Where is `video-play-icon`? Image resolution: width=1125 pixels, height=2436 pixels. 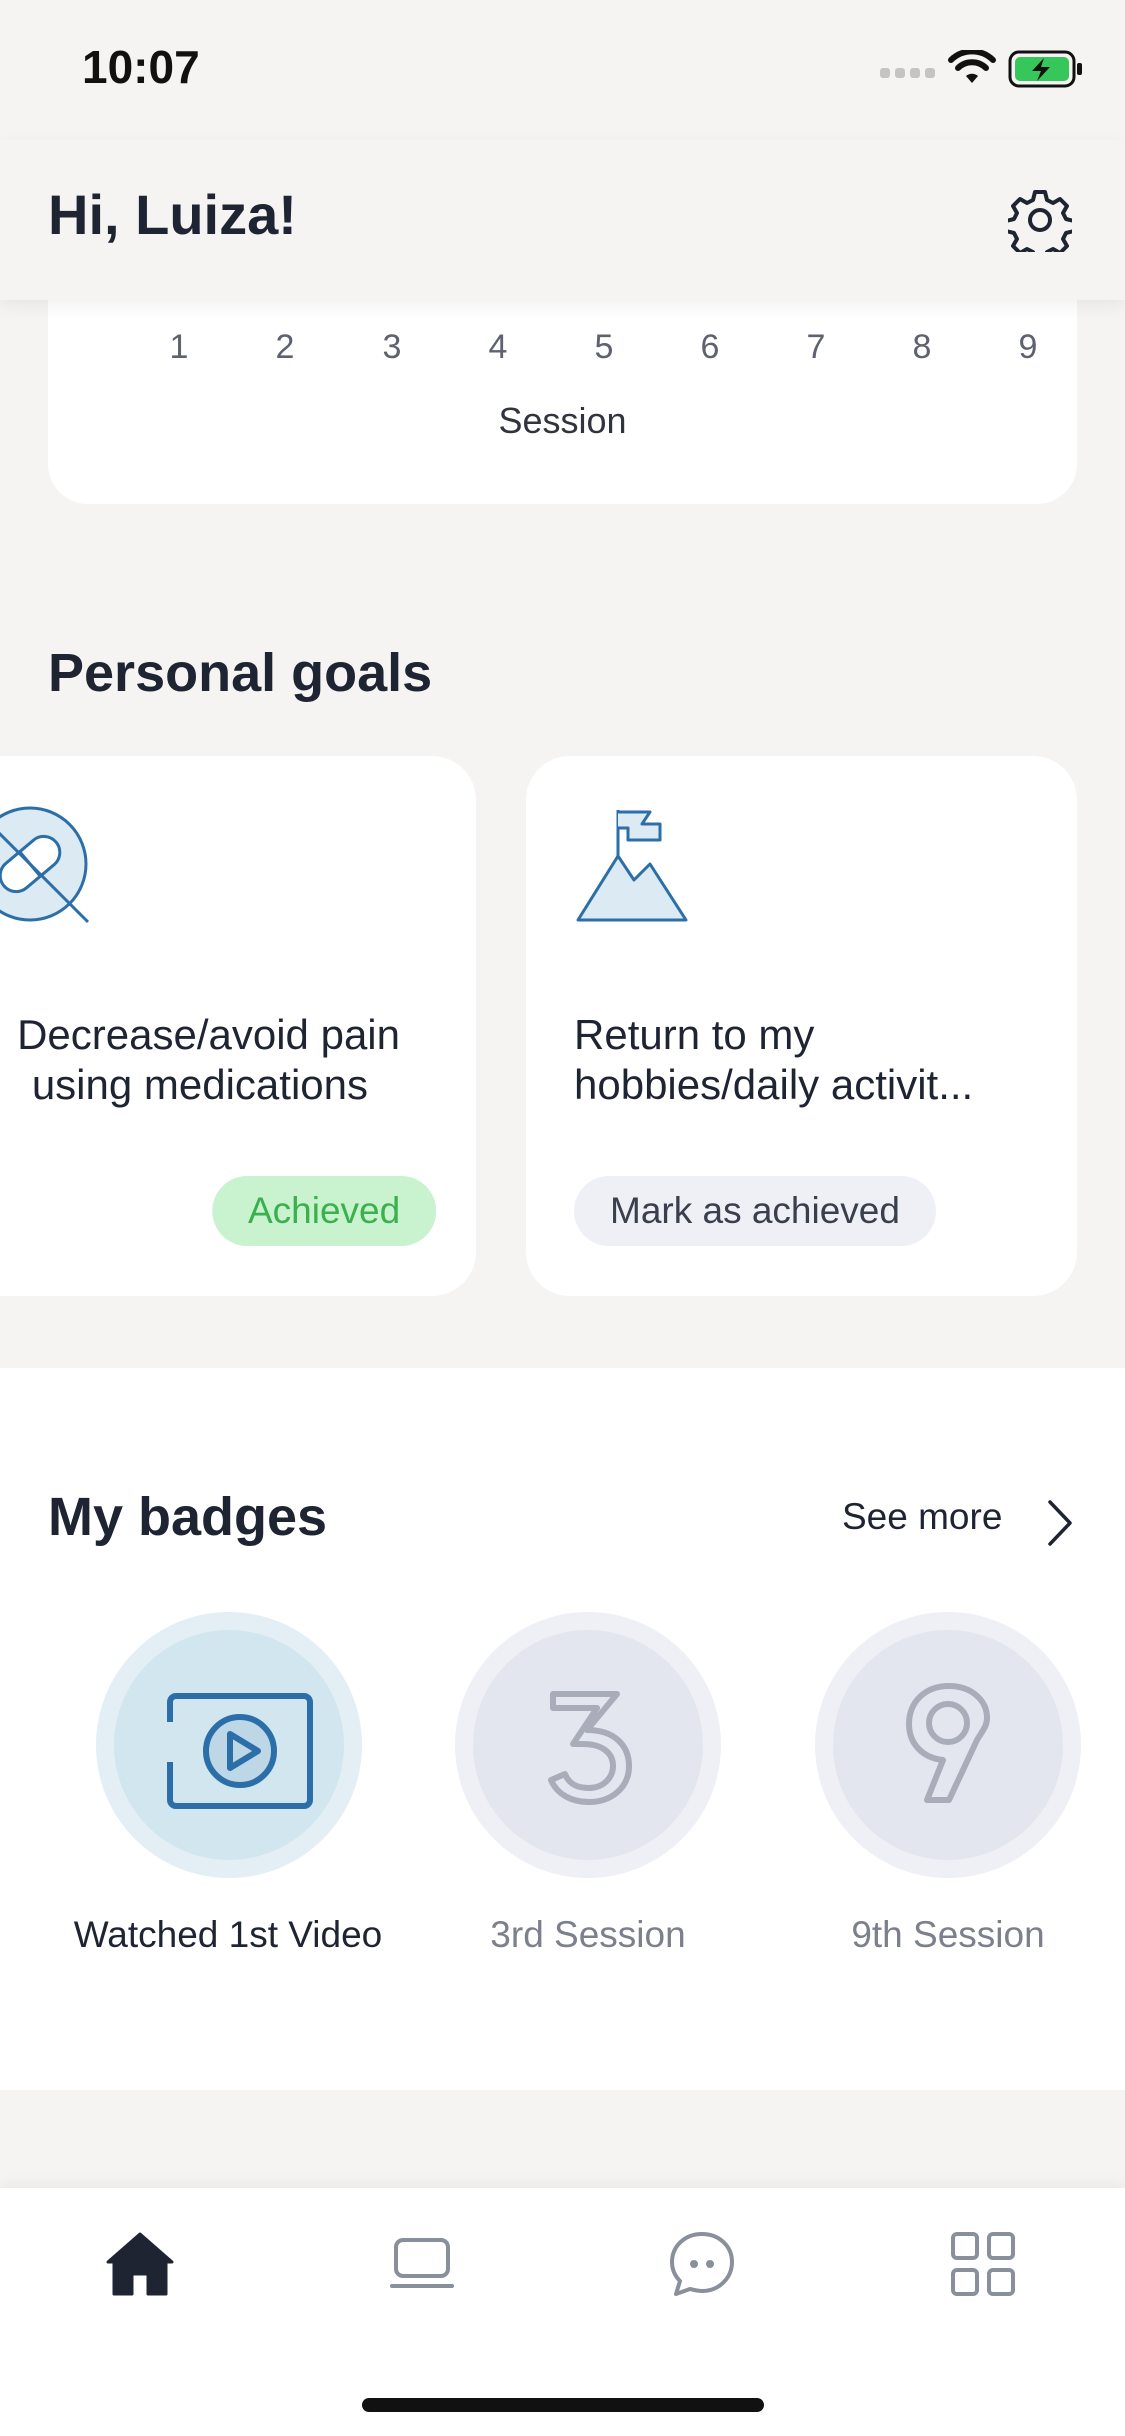
video-play-icon is located at coordinates (239, 1751).